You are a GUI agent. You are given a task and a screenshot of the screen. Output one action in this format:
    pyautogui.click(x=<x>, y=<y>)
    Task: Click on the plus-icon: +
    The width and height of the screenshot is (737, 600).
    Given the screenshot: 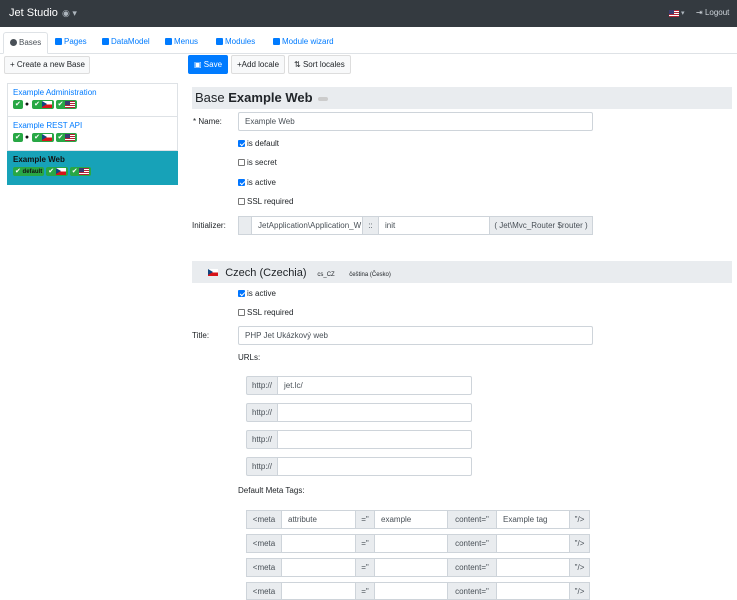 What is the action you would take?
    pyautogui.click(x=12, y=64)
    